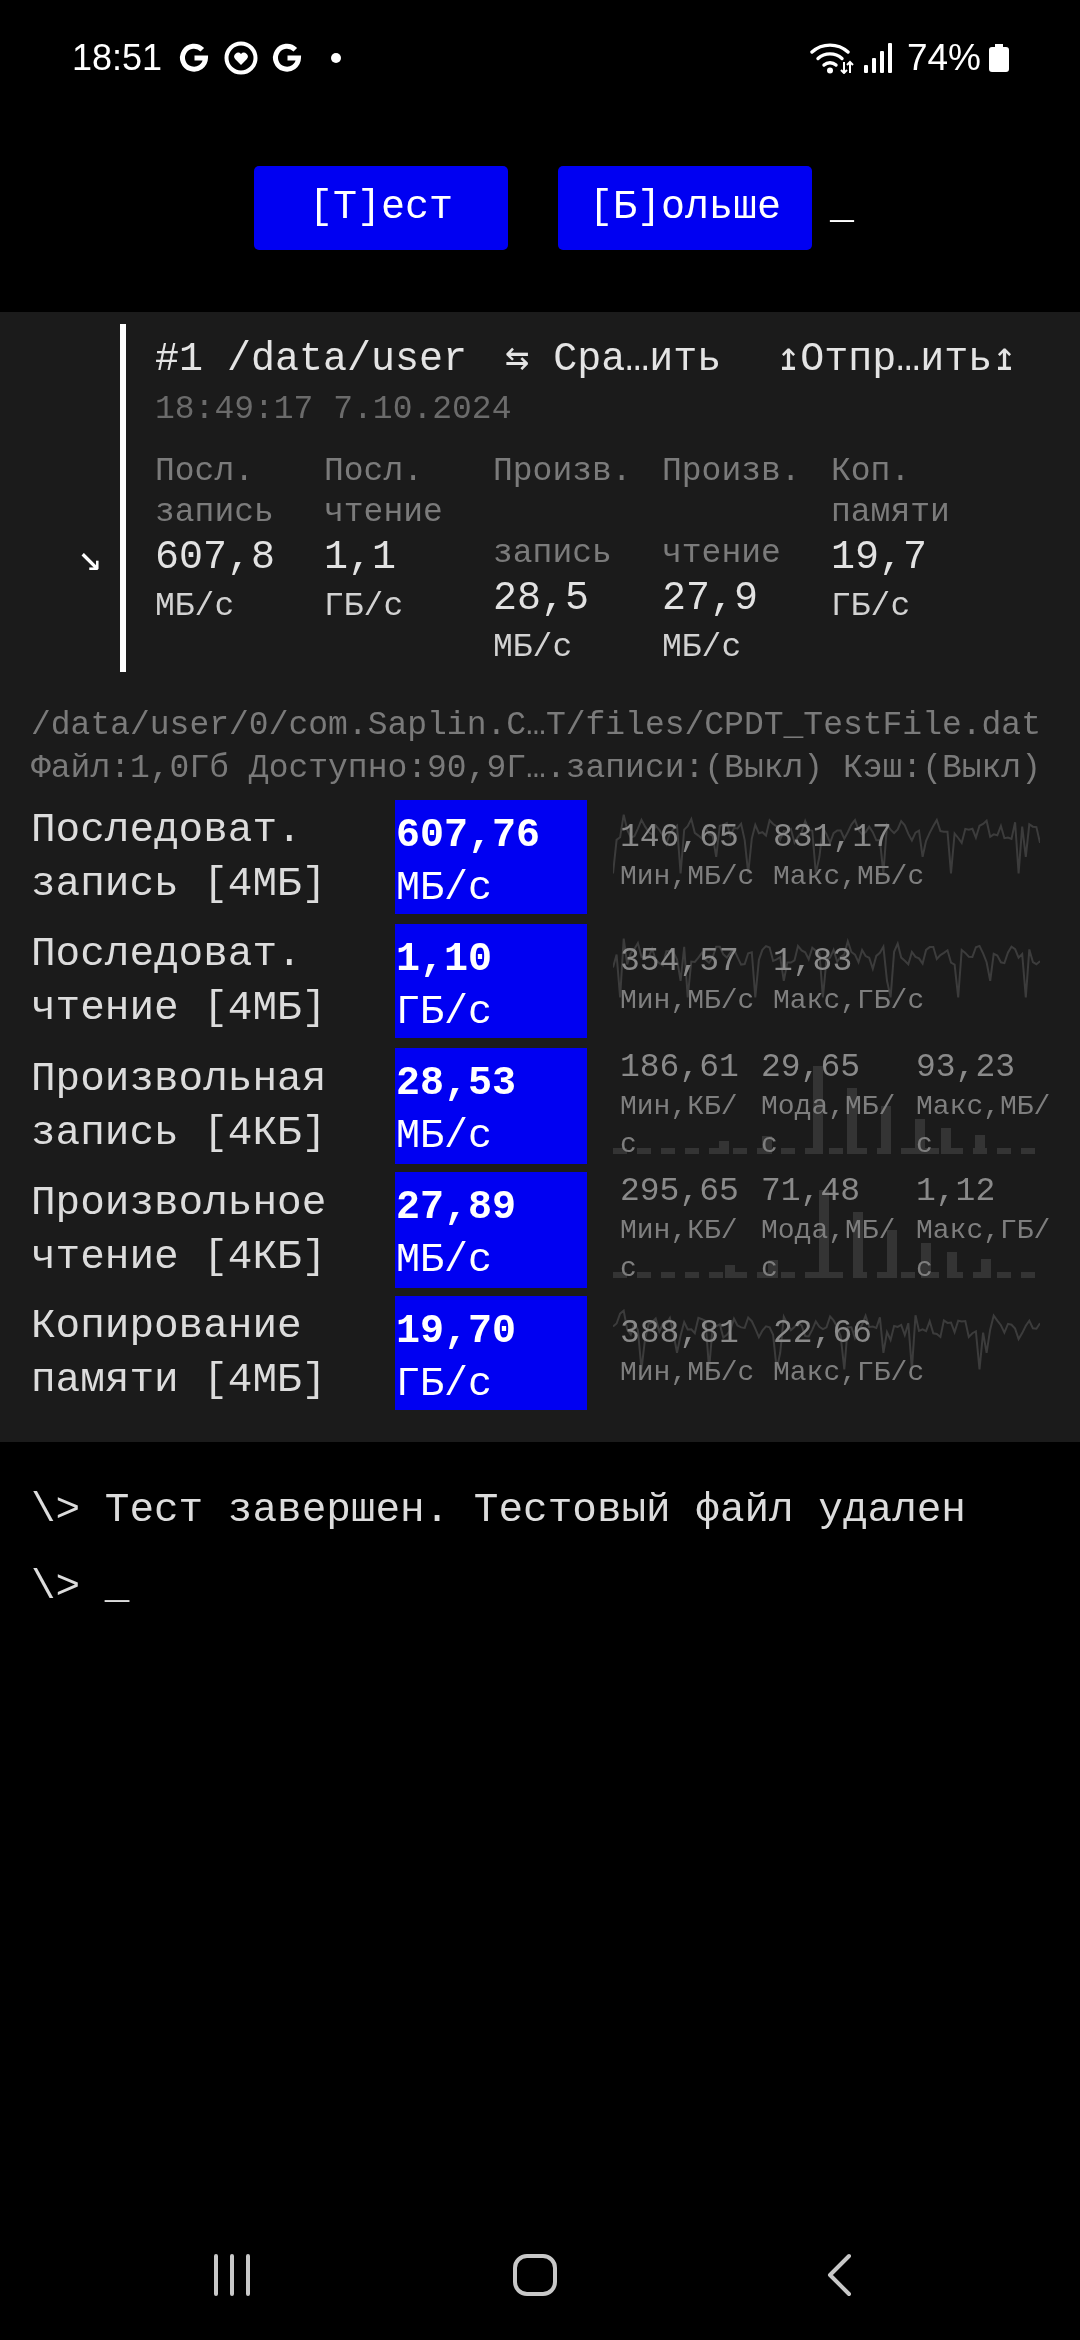 The width and height of the screenshot is (1080, 2340). What do you see at coordinates (179, 981) in the screenshot?
I see `result-label: Последоват. чтение [4МБ]` at bounding box center [179, 981].